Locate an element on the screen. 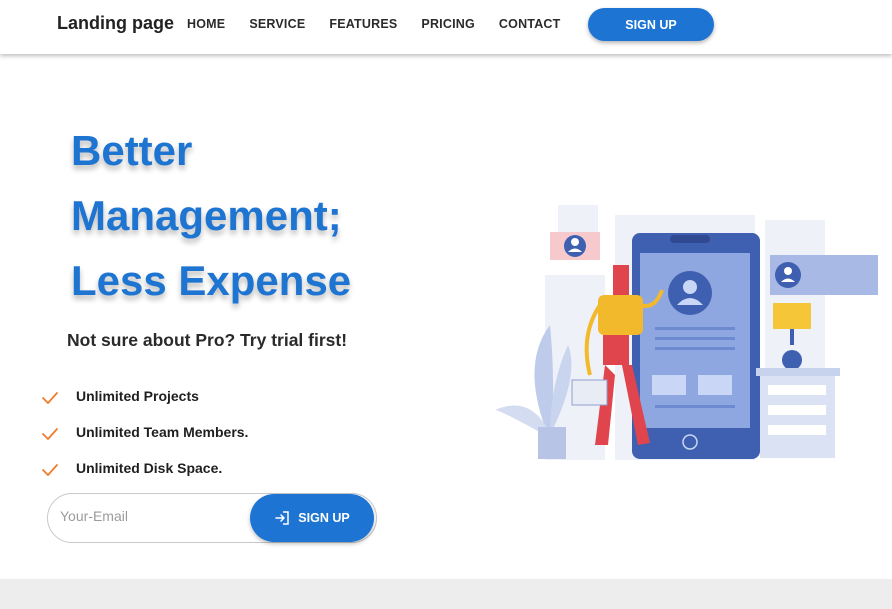 This screenshot has height=609, width=892. nav-signup-button: SIGN UP is located at coordinates (651, 24).